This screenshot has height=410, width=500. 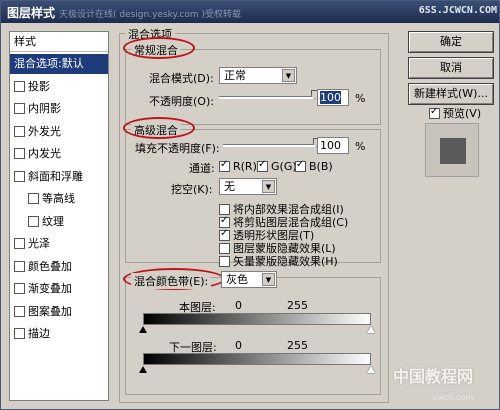 What do you see at coordinates (171, 281) in the screenshot?
I see `blend-if-label: 混合颜色带(E):` at bounding box center [171, 281].